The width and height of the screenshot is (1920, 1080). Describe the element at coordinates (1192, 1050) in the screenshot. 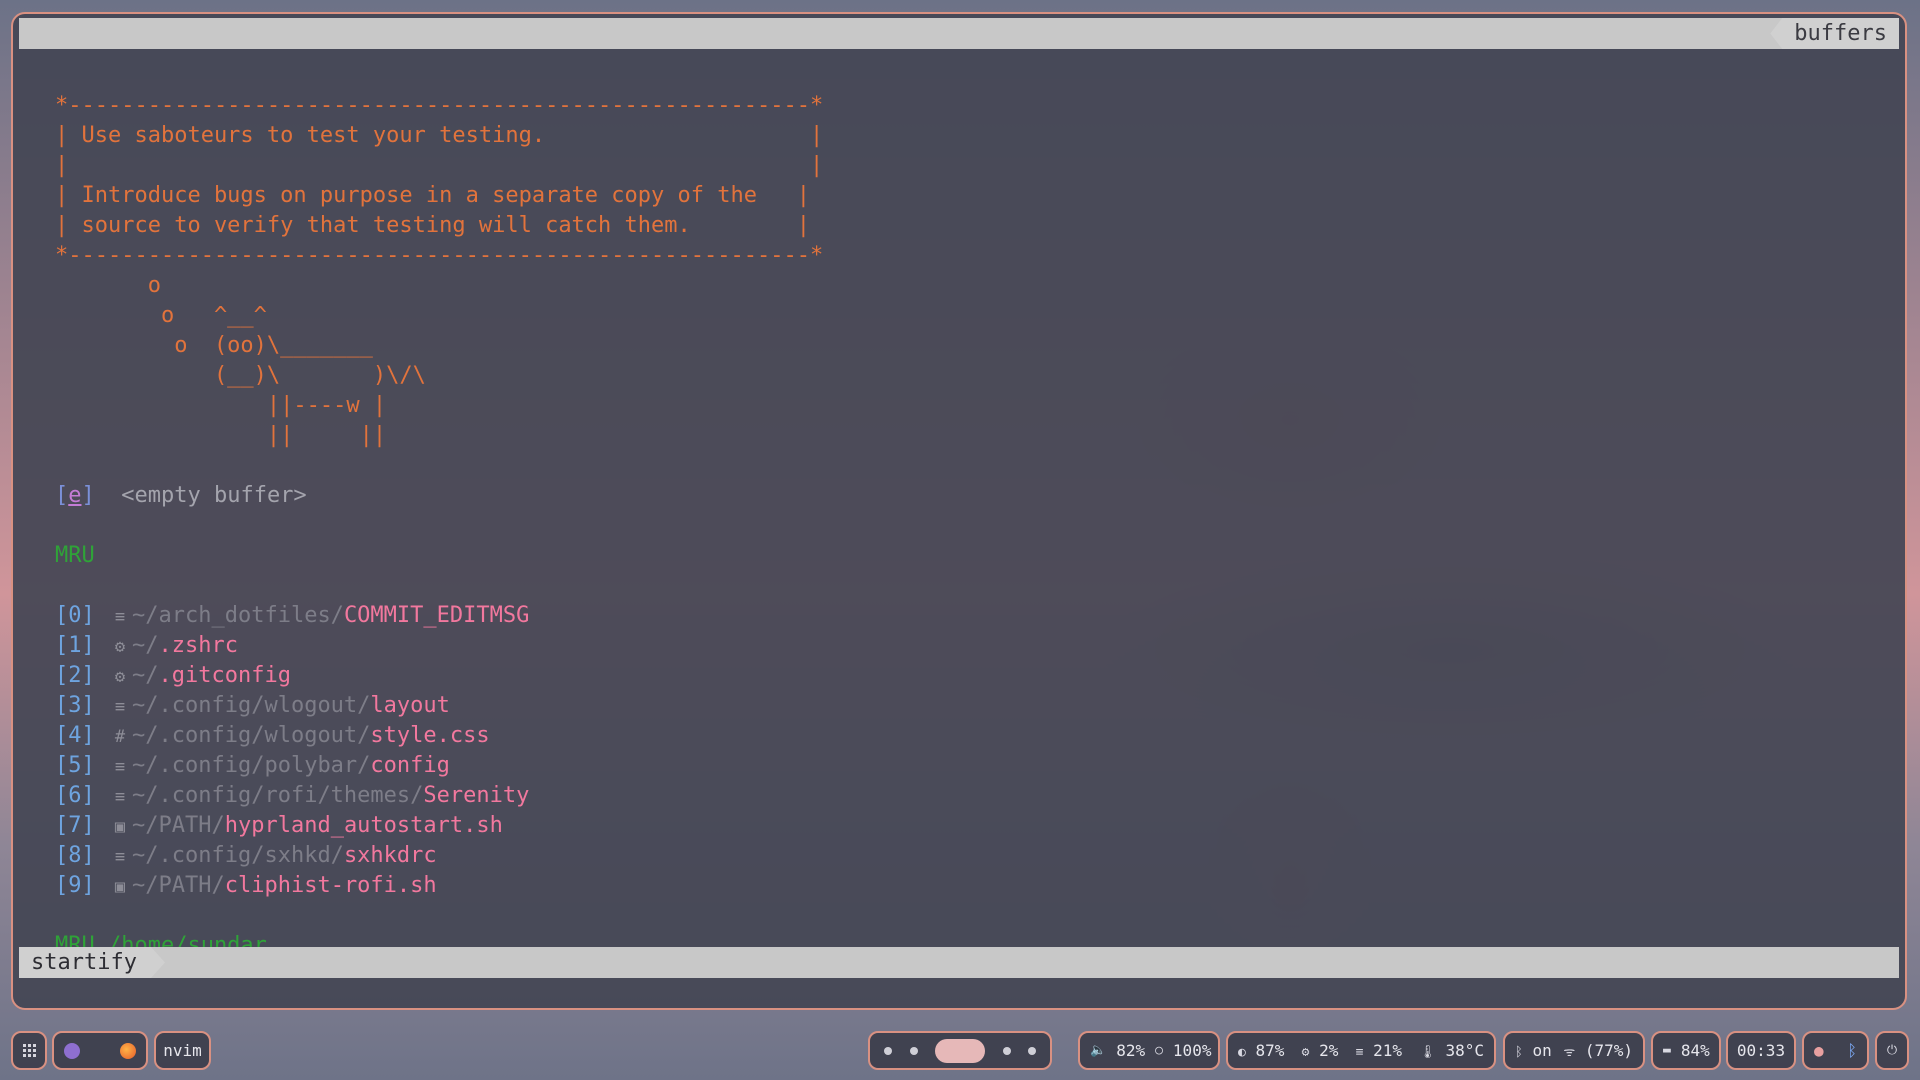

I see `brightness-value: 100%` at that location.